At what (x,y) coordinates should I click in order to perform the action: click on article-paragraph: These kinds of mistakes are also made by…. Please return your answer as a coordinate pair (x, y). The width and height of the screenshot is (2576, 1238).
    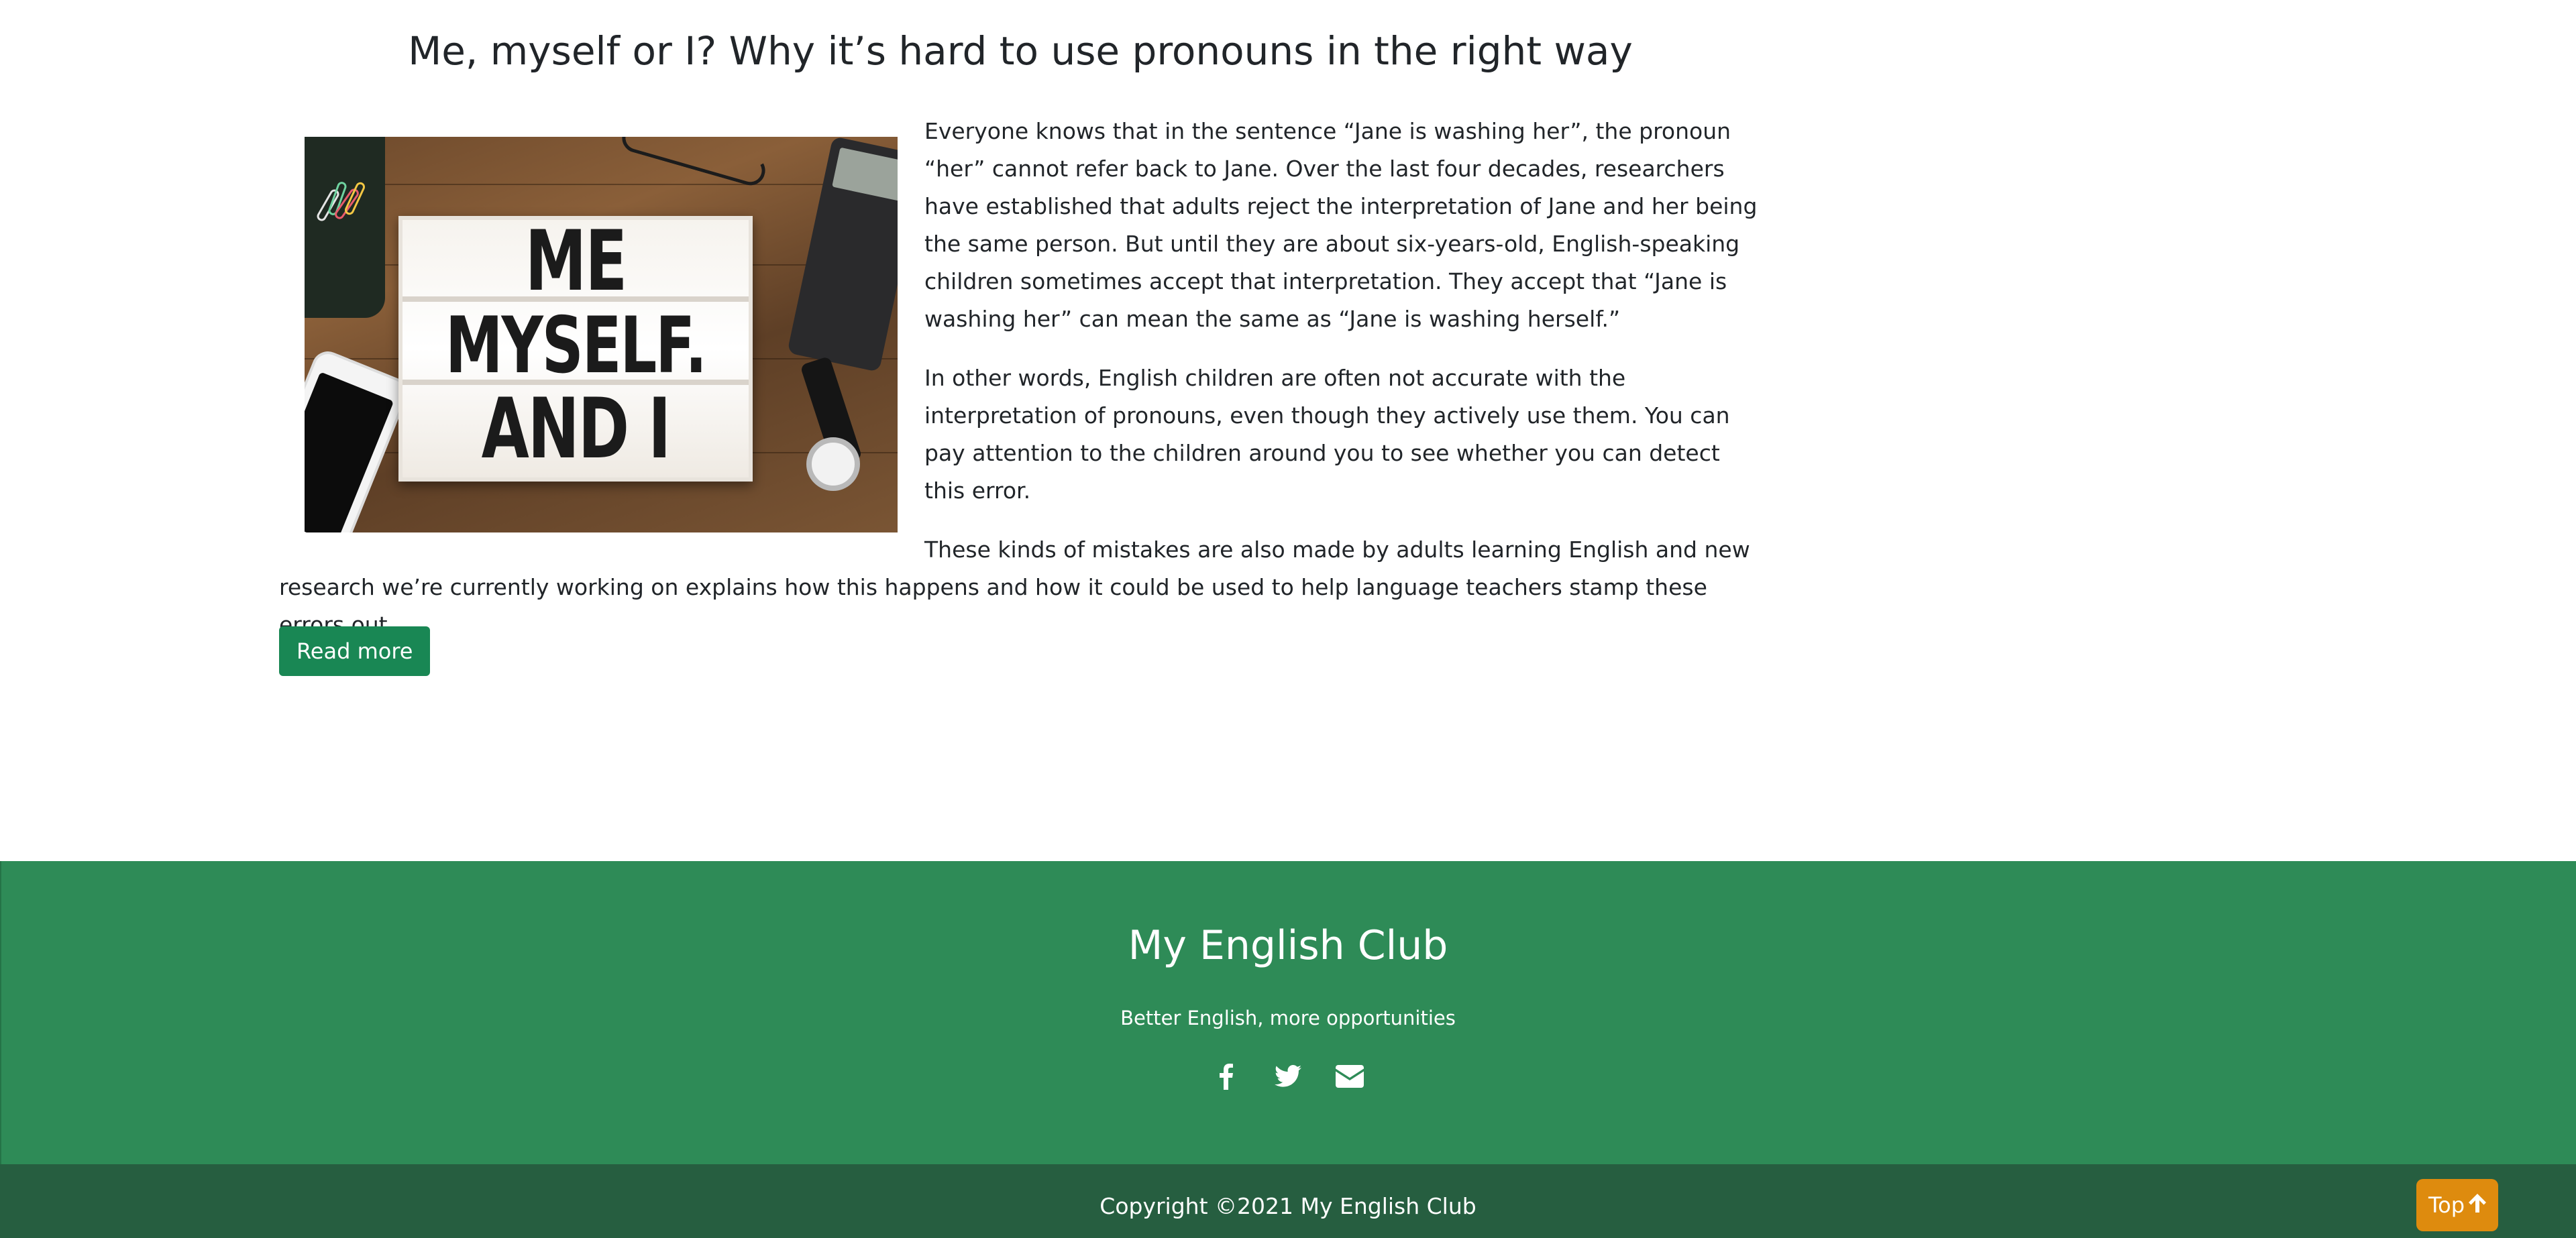
    Looking at the image, I should click on (1014, 587).